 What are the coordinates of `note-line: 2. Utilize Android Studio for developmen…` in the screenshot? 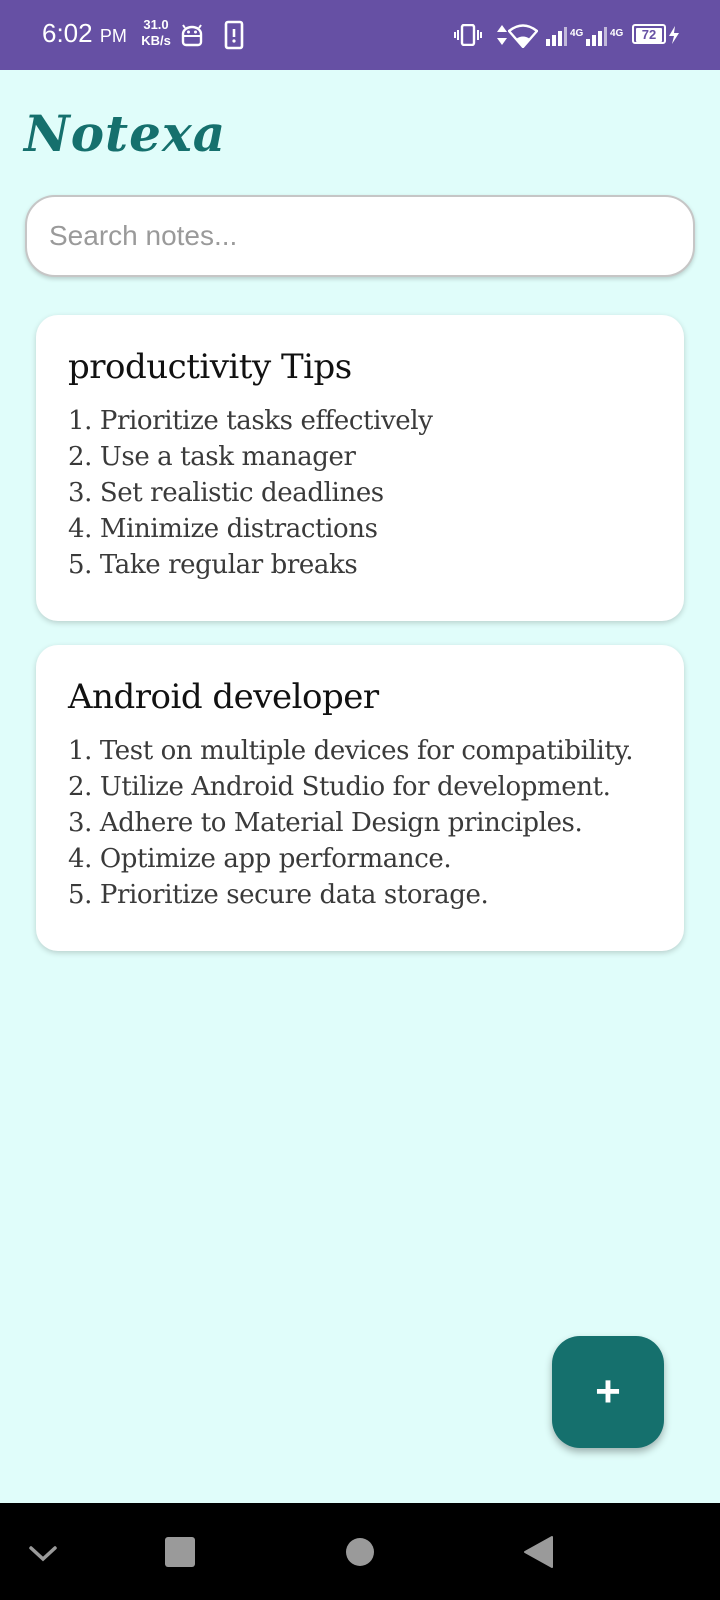 It's located at (339, 787).